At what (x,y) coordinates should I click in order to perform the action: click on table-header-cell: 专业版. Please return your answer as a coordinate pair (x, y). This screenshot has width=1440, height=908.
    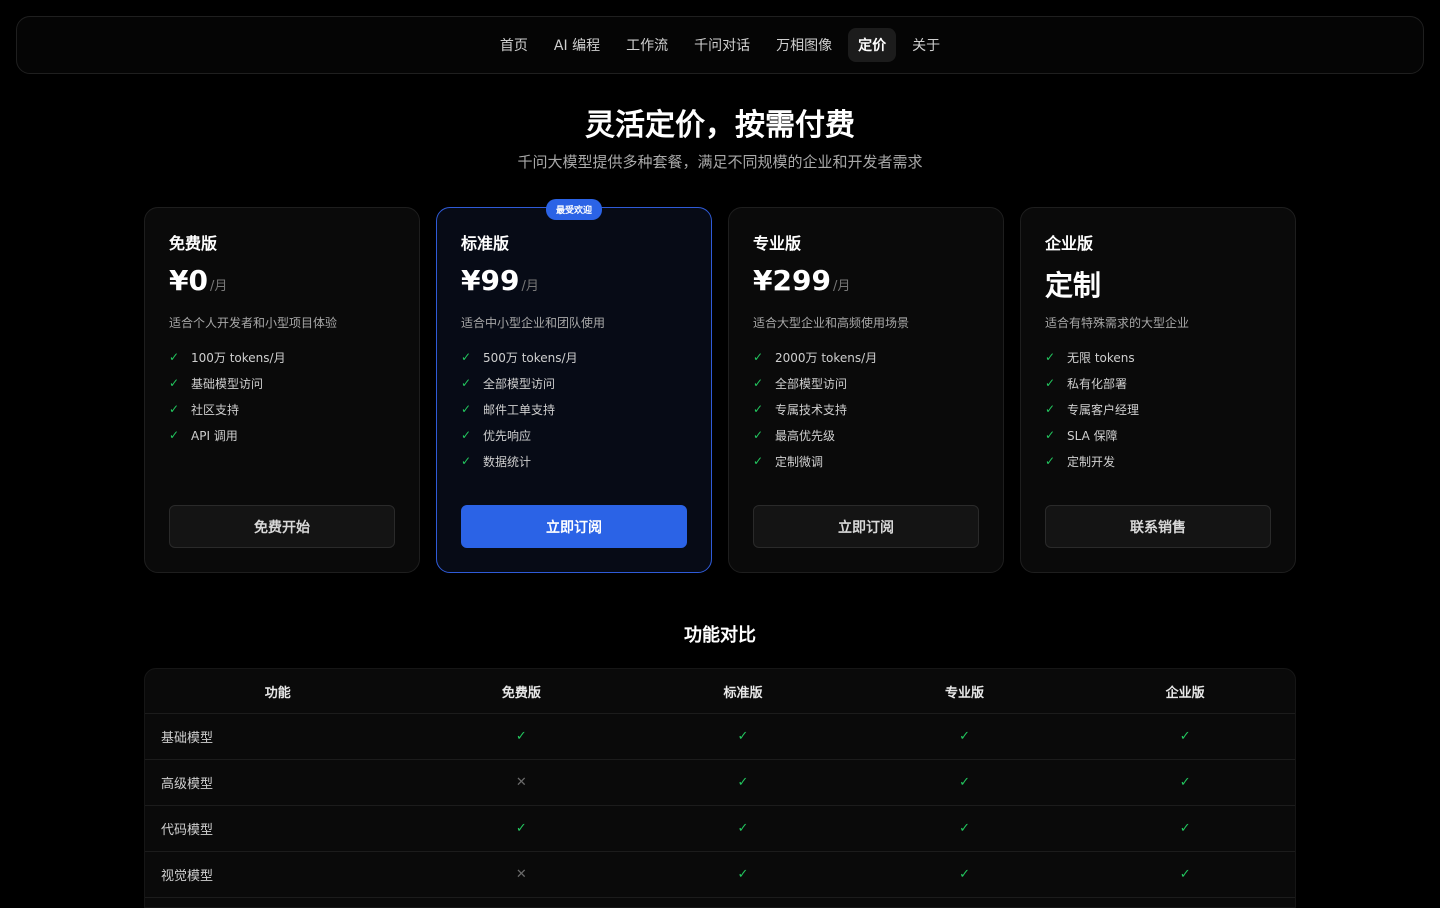
    Looking at the image, I should click on (965, 693).